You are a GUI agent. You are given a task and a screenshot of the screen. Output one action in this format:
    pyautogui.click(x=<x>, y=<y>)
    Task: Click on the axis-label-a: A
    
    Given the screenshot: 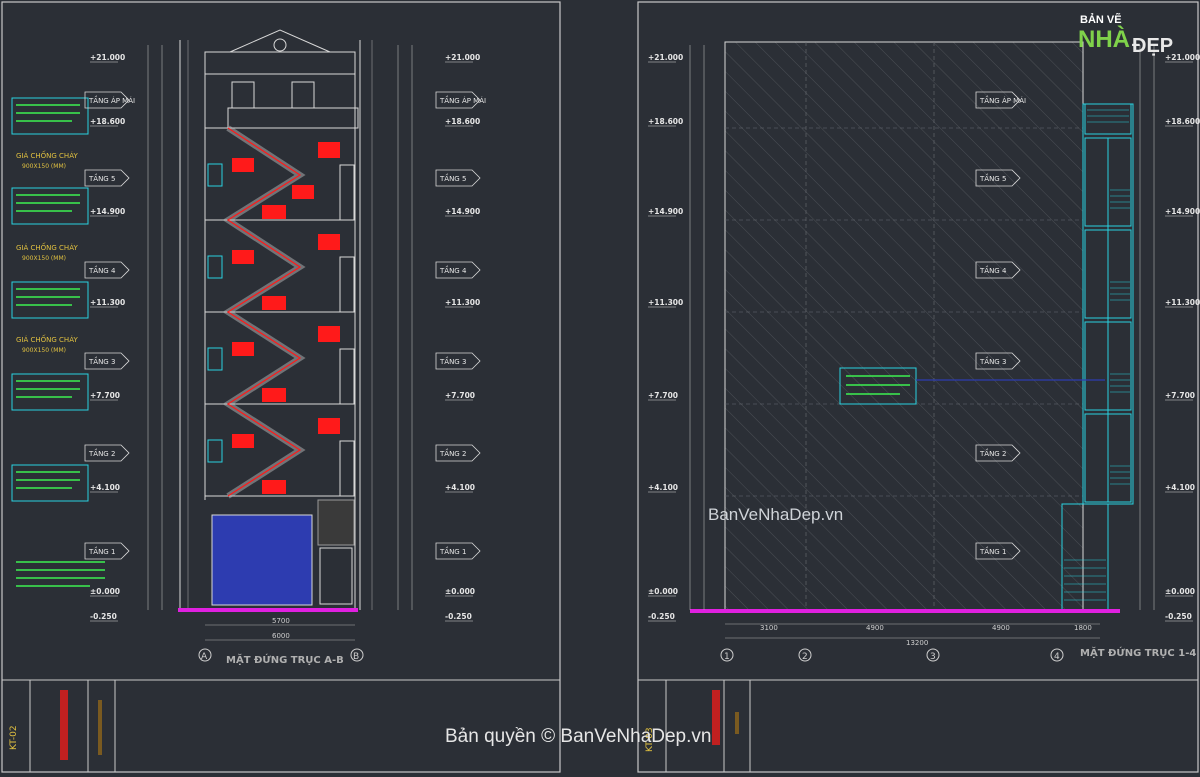 What is the action you would take?
    pyautogui.click(x=204, y=657)
    